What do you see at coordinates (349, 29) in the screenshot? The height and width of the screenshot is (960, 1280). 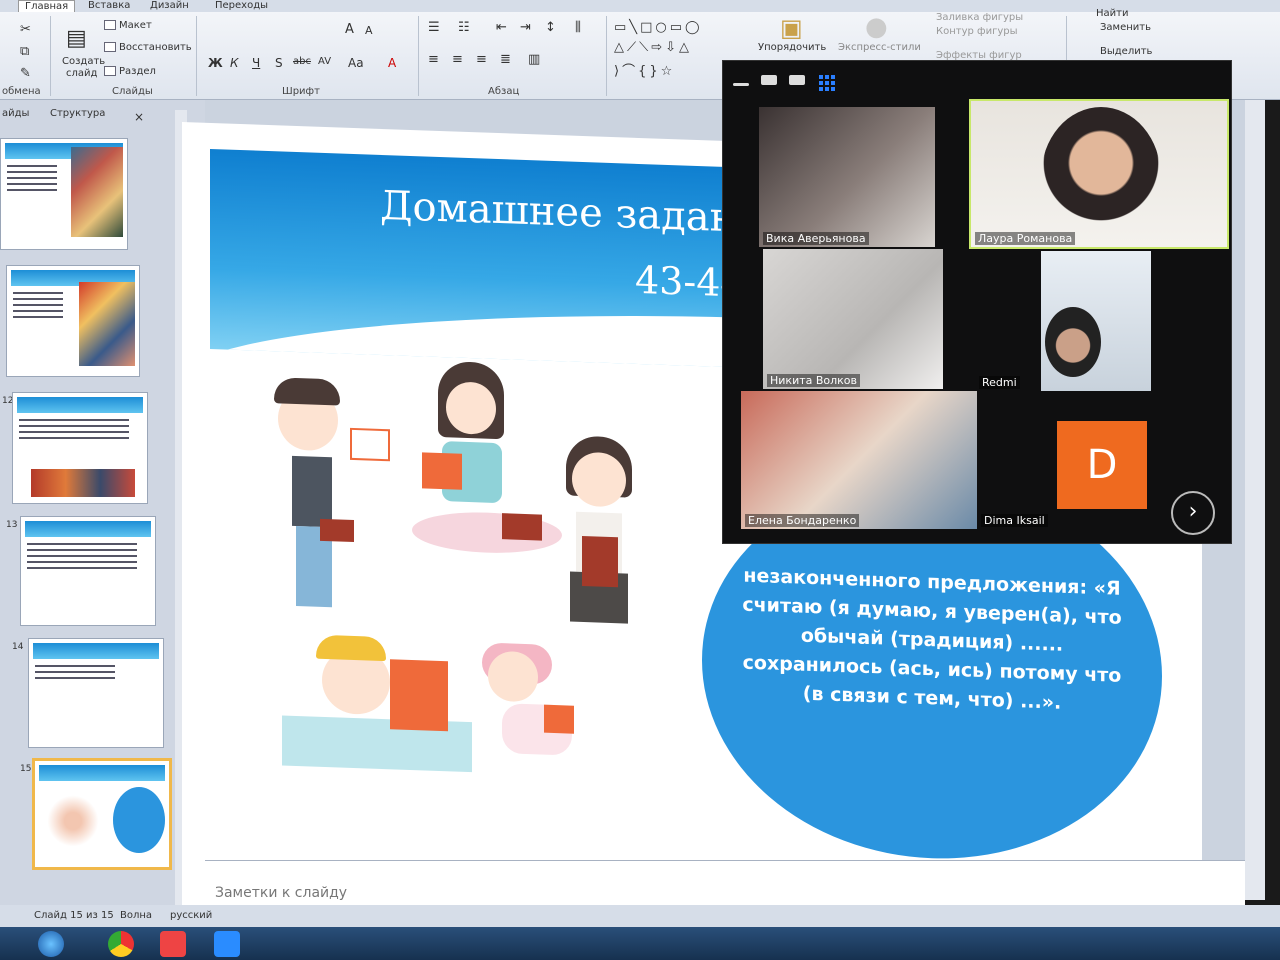 I see `grow-font-icon: A` at bounding box center [349, 29].